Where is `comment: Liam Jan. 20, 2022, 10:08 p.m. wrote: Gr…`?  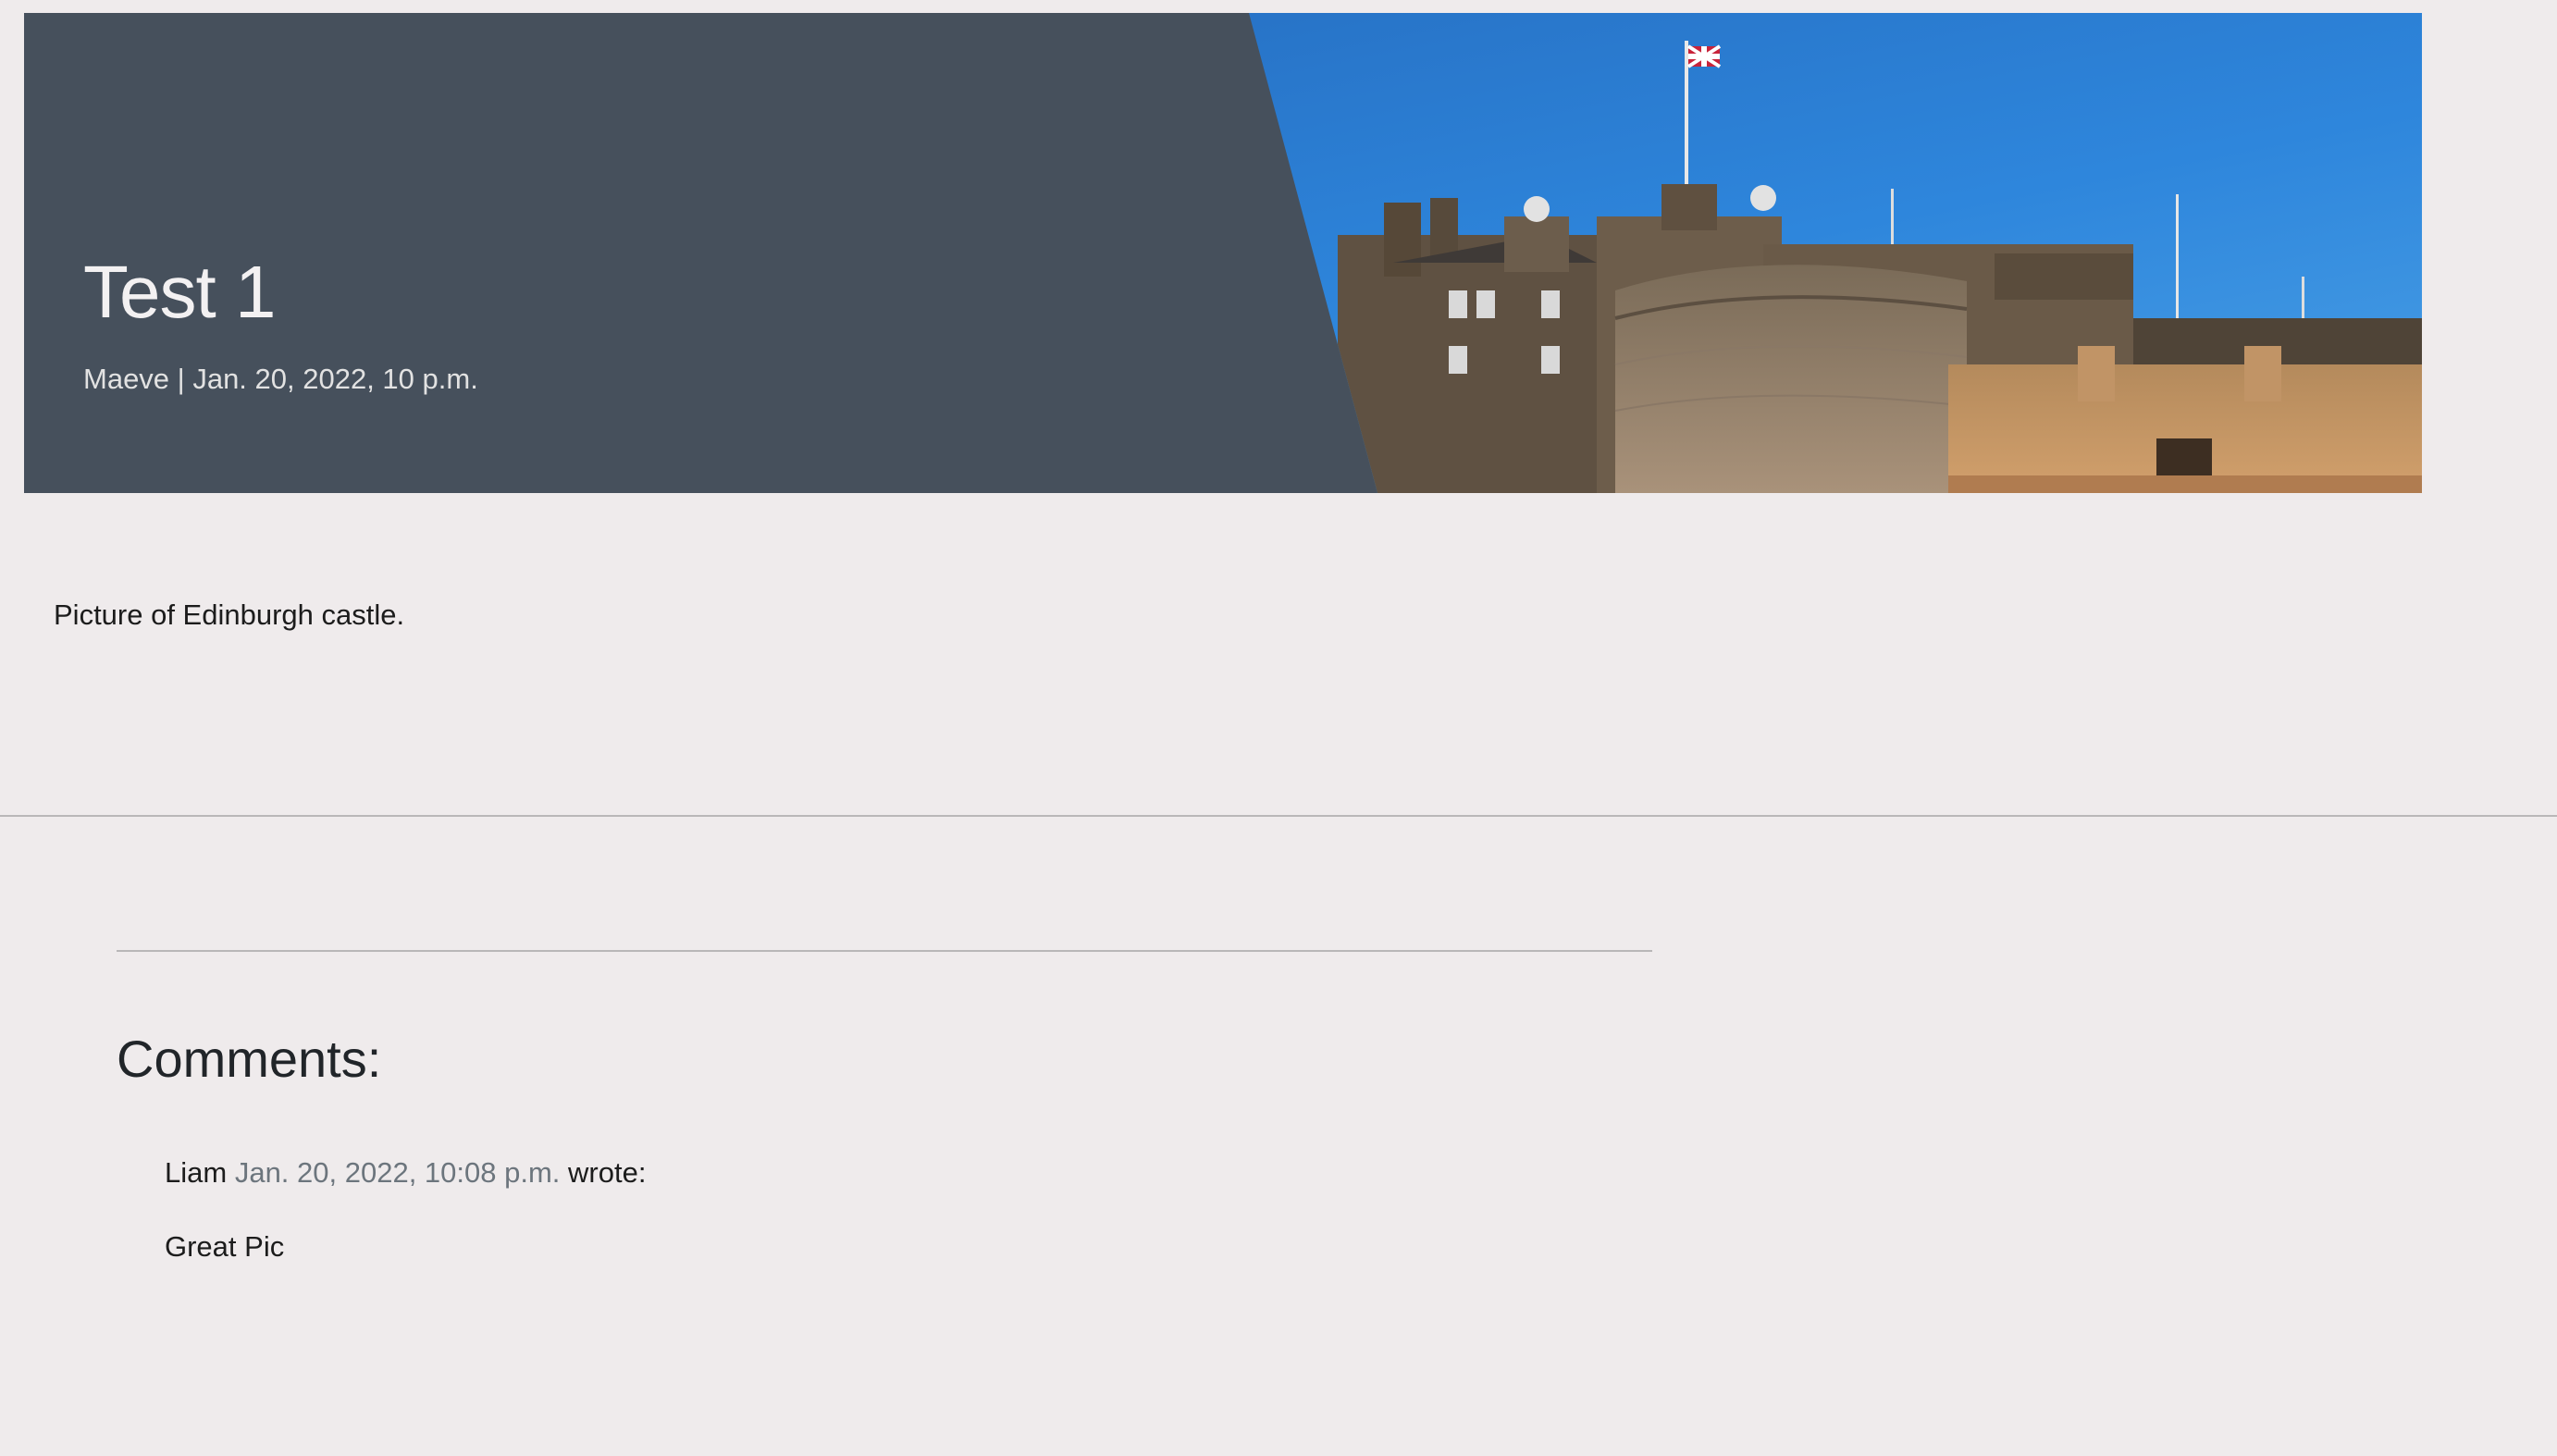
comment: Liam Jan. 20, 2022, 10:08 p.m. wrote: Gr… is located at coordinates (405, 1210).